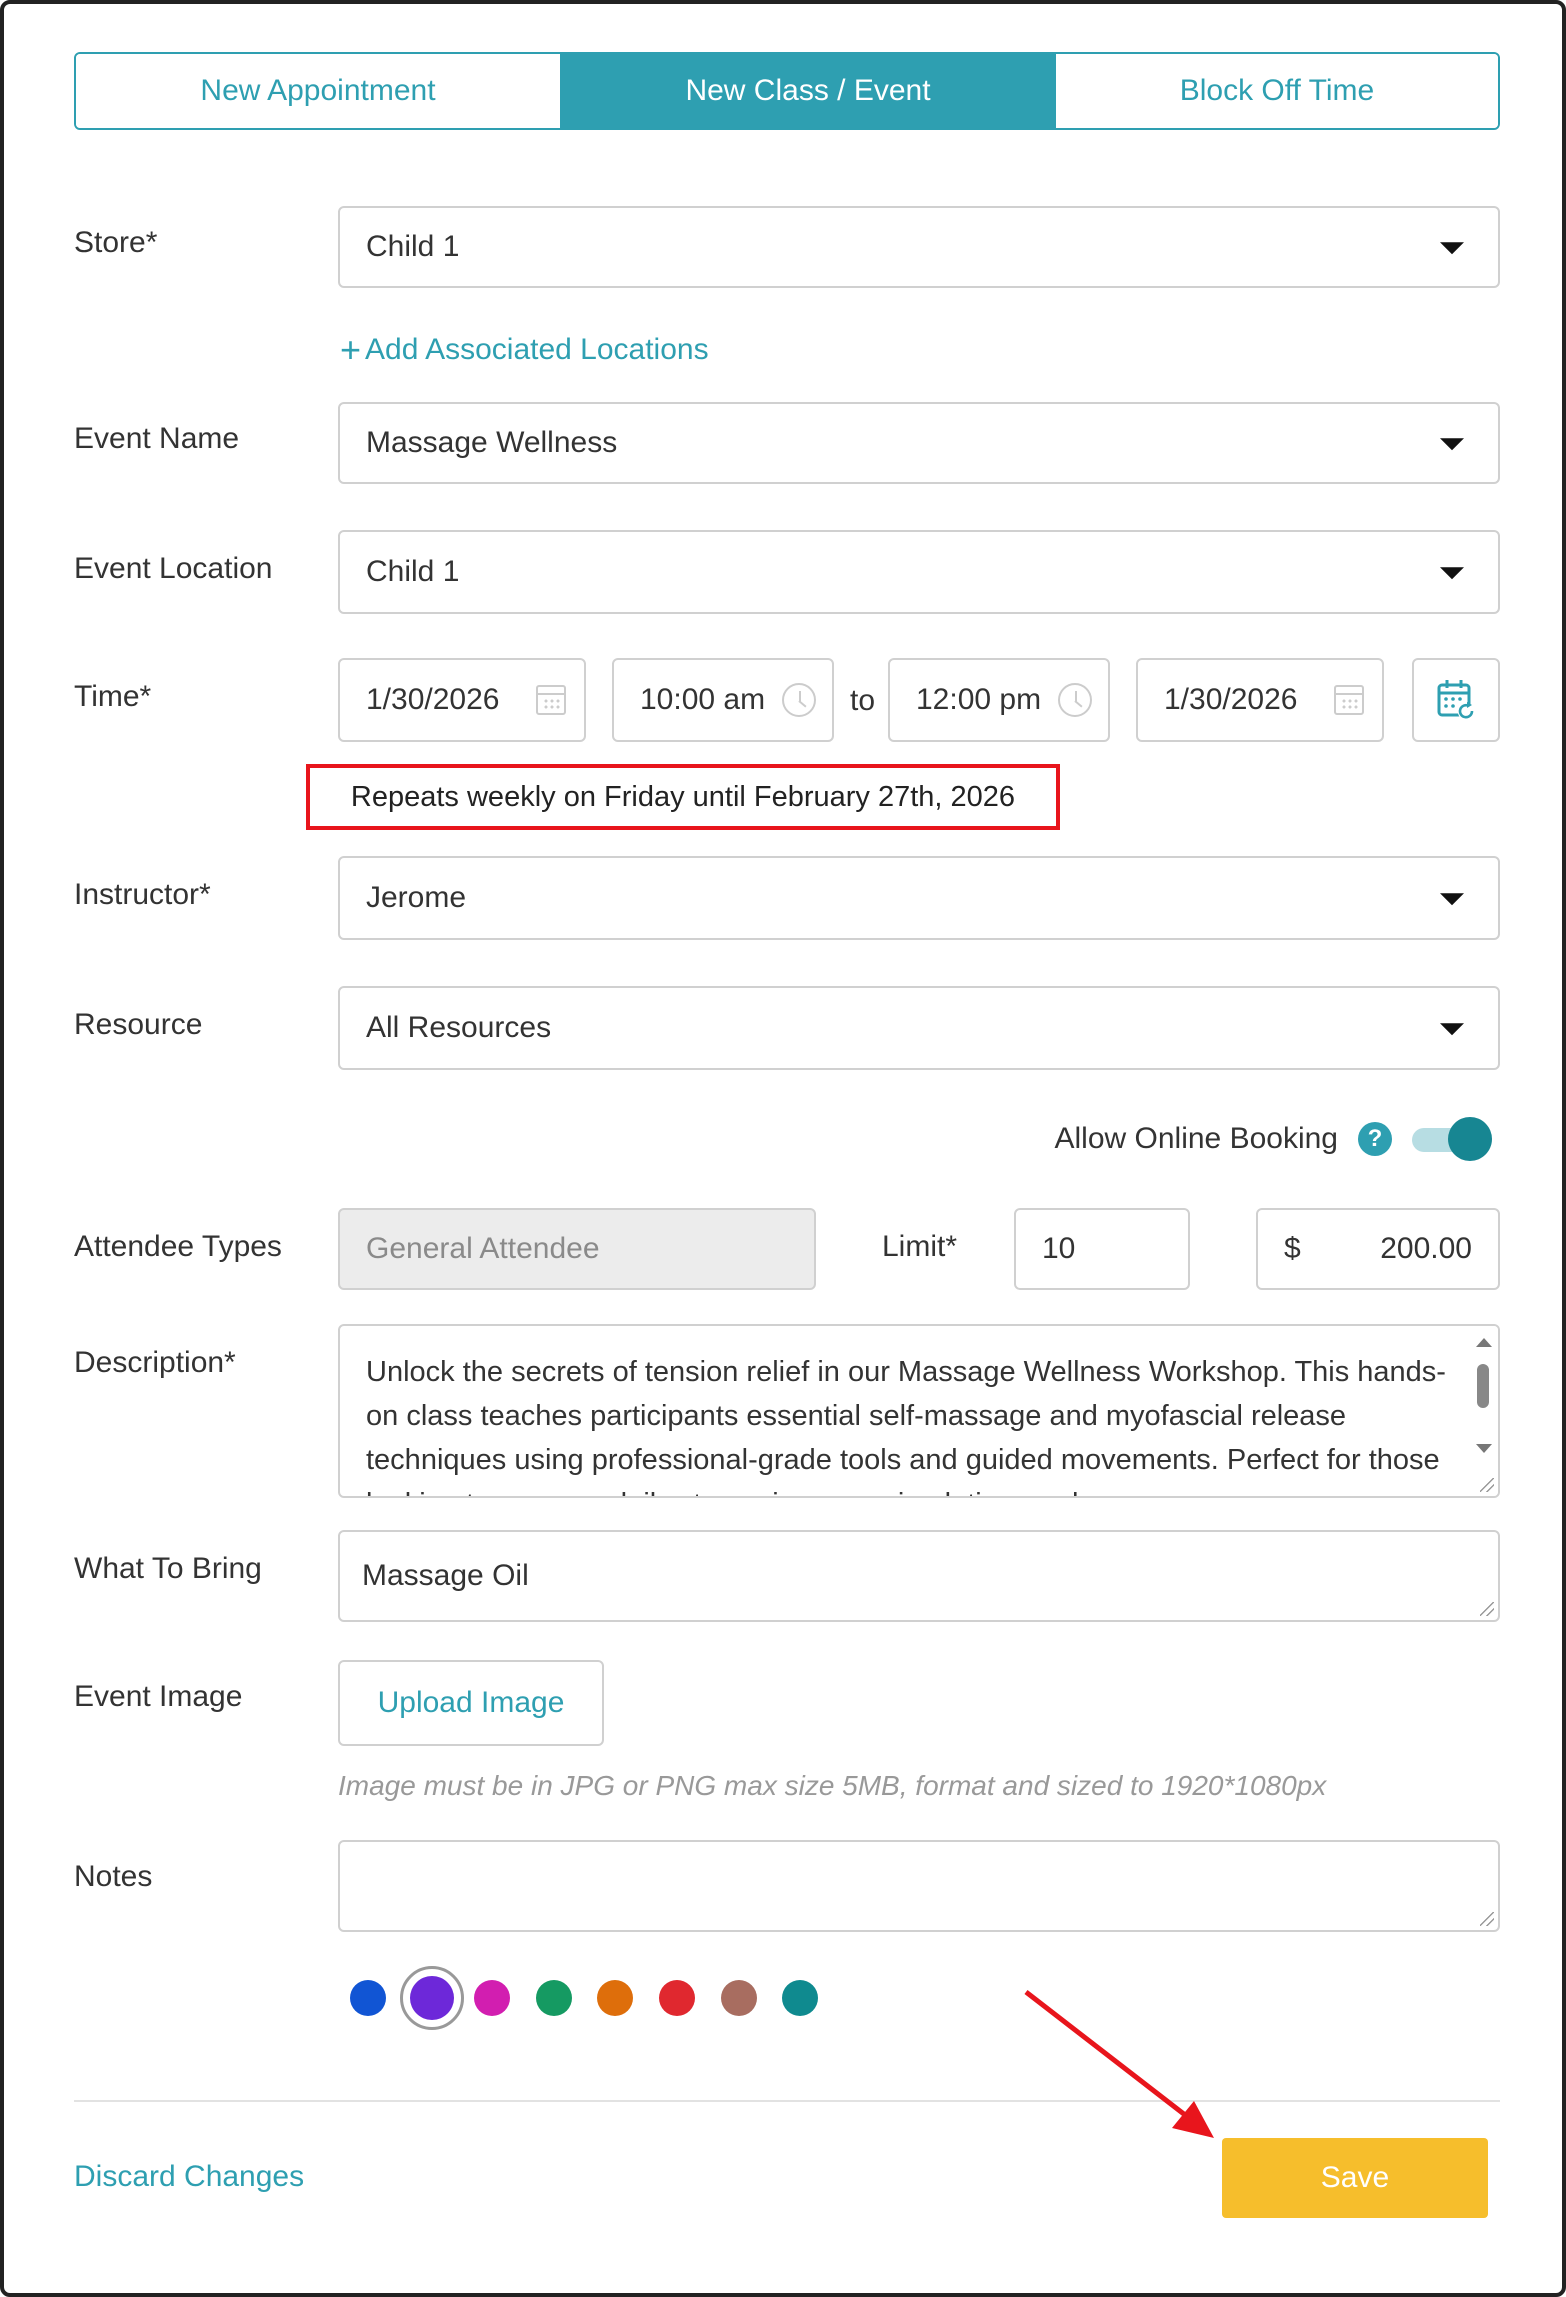  What do you see at coordinates (158, 1696) in the screenshot?
I see `event-image-label: Event Image` at bounding box center [158, 1696].